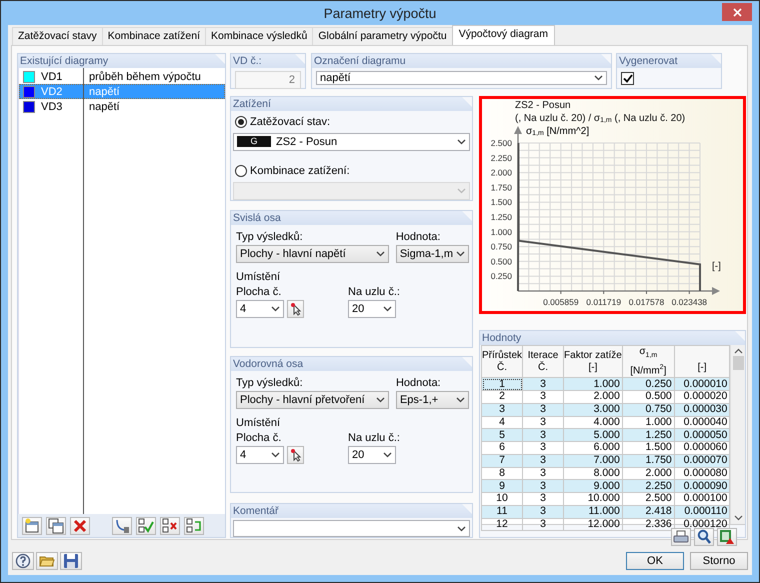  What do you see at coordinates (144, 76) in the screenshot?
I see `diagram-name: průběh během výpočtu` at bounding box center [144, 76].